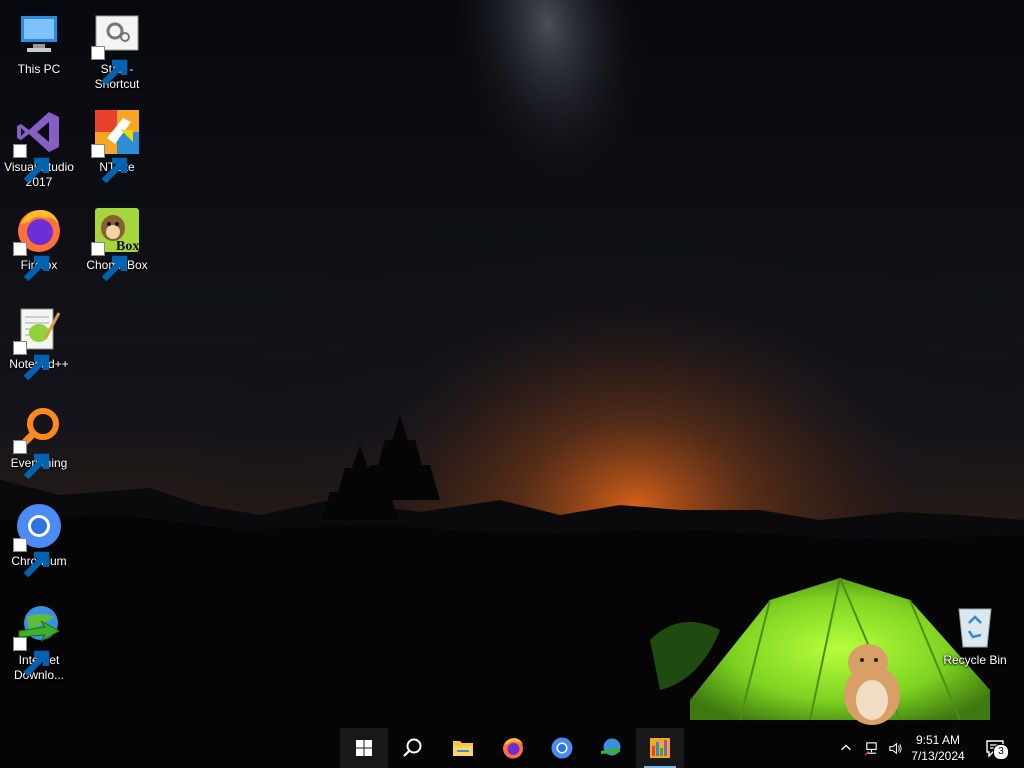 The width and height of the screenshot is (1024, 768). I want to click on desktop-icon-everything: Everything, so click(39, 444).